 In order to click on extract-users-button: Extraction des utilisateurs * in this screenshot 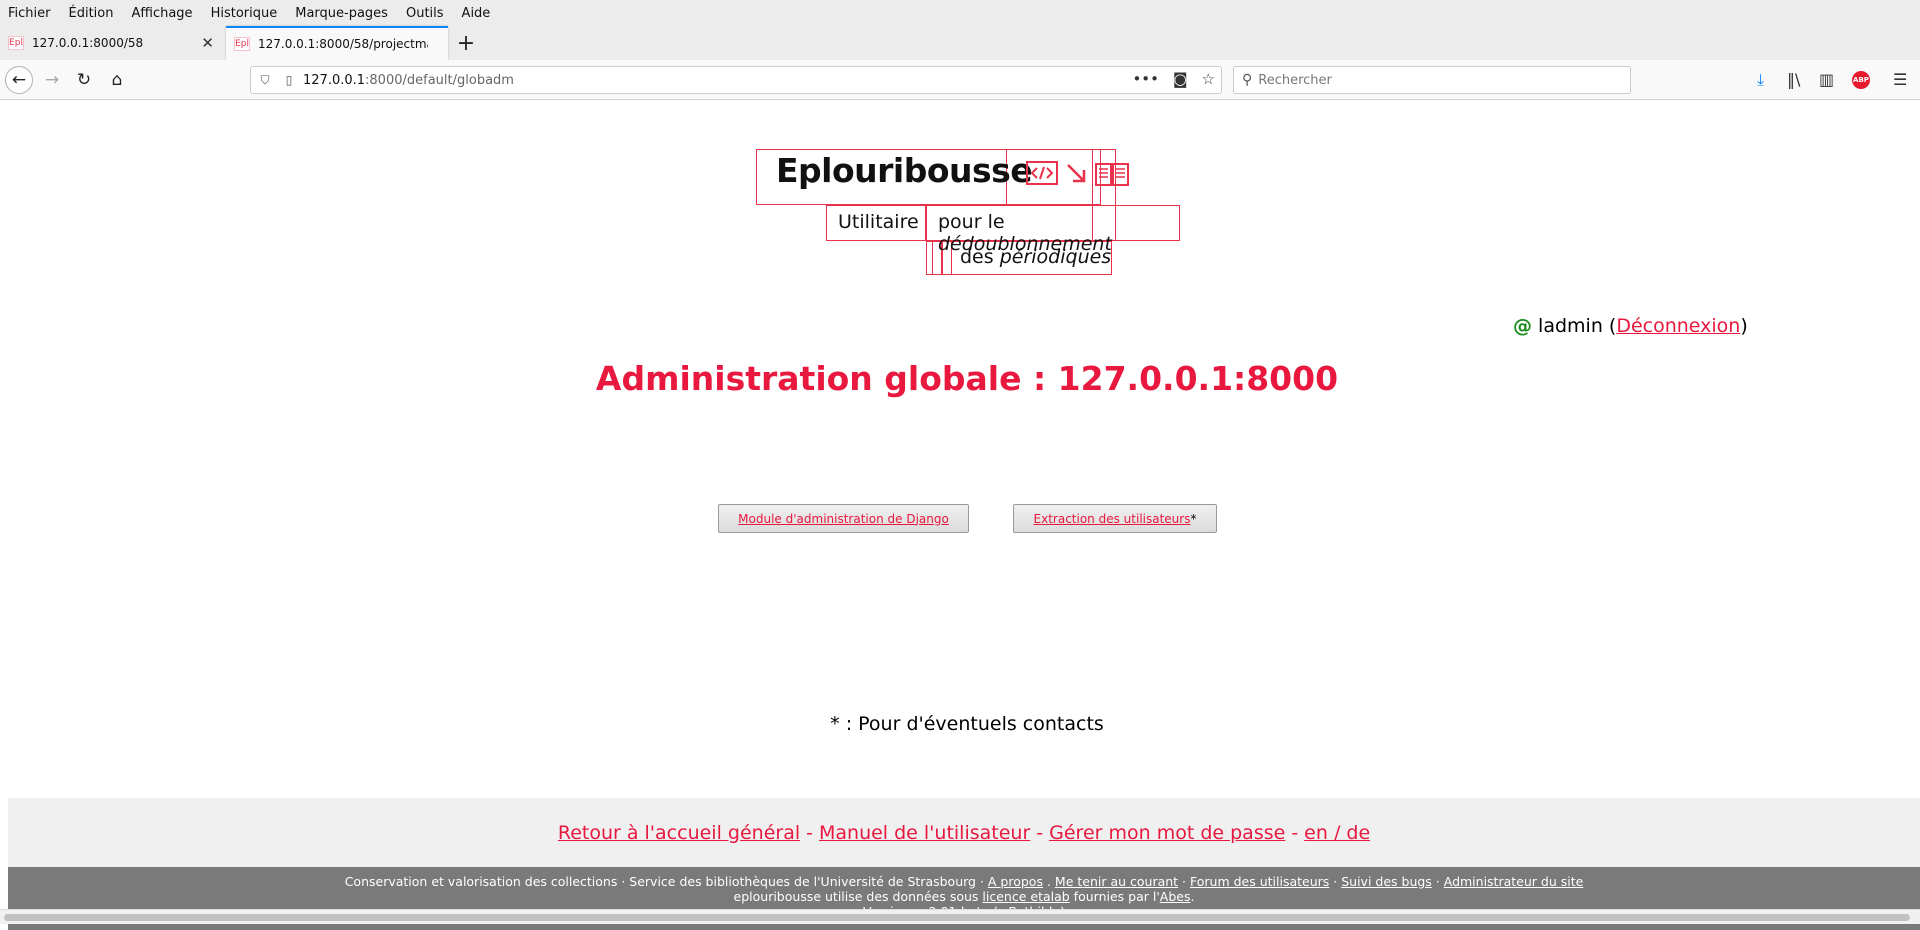, I will do `click(1115, 518)`.